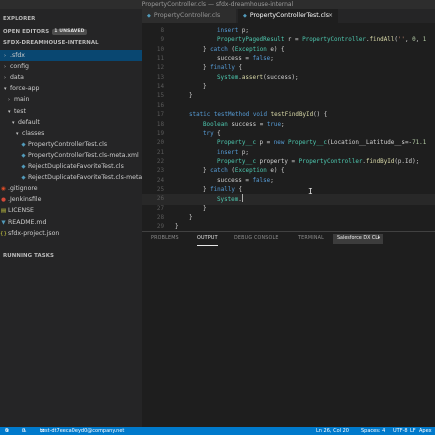 This screenshot has width=435, height=435. What do you see at coordinates (76, 166) in the screenshot?
I see `tree-item-label: RejectDuplicateFavoriteTest.cls` at bounding box center [76, 166].